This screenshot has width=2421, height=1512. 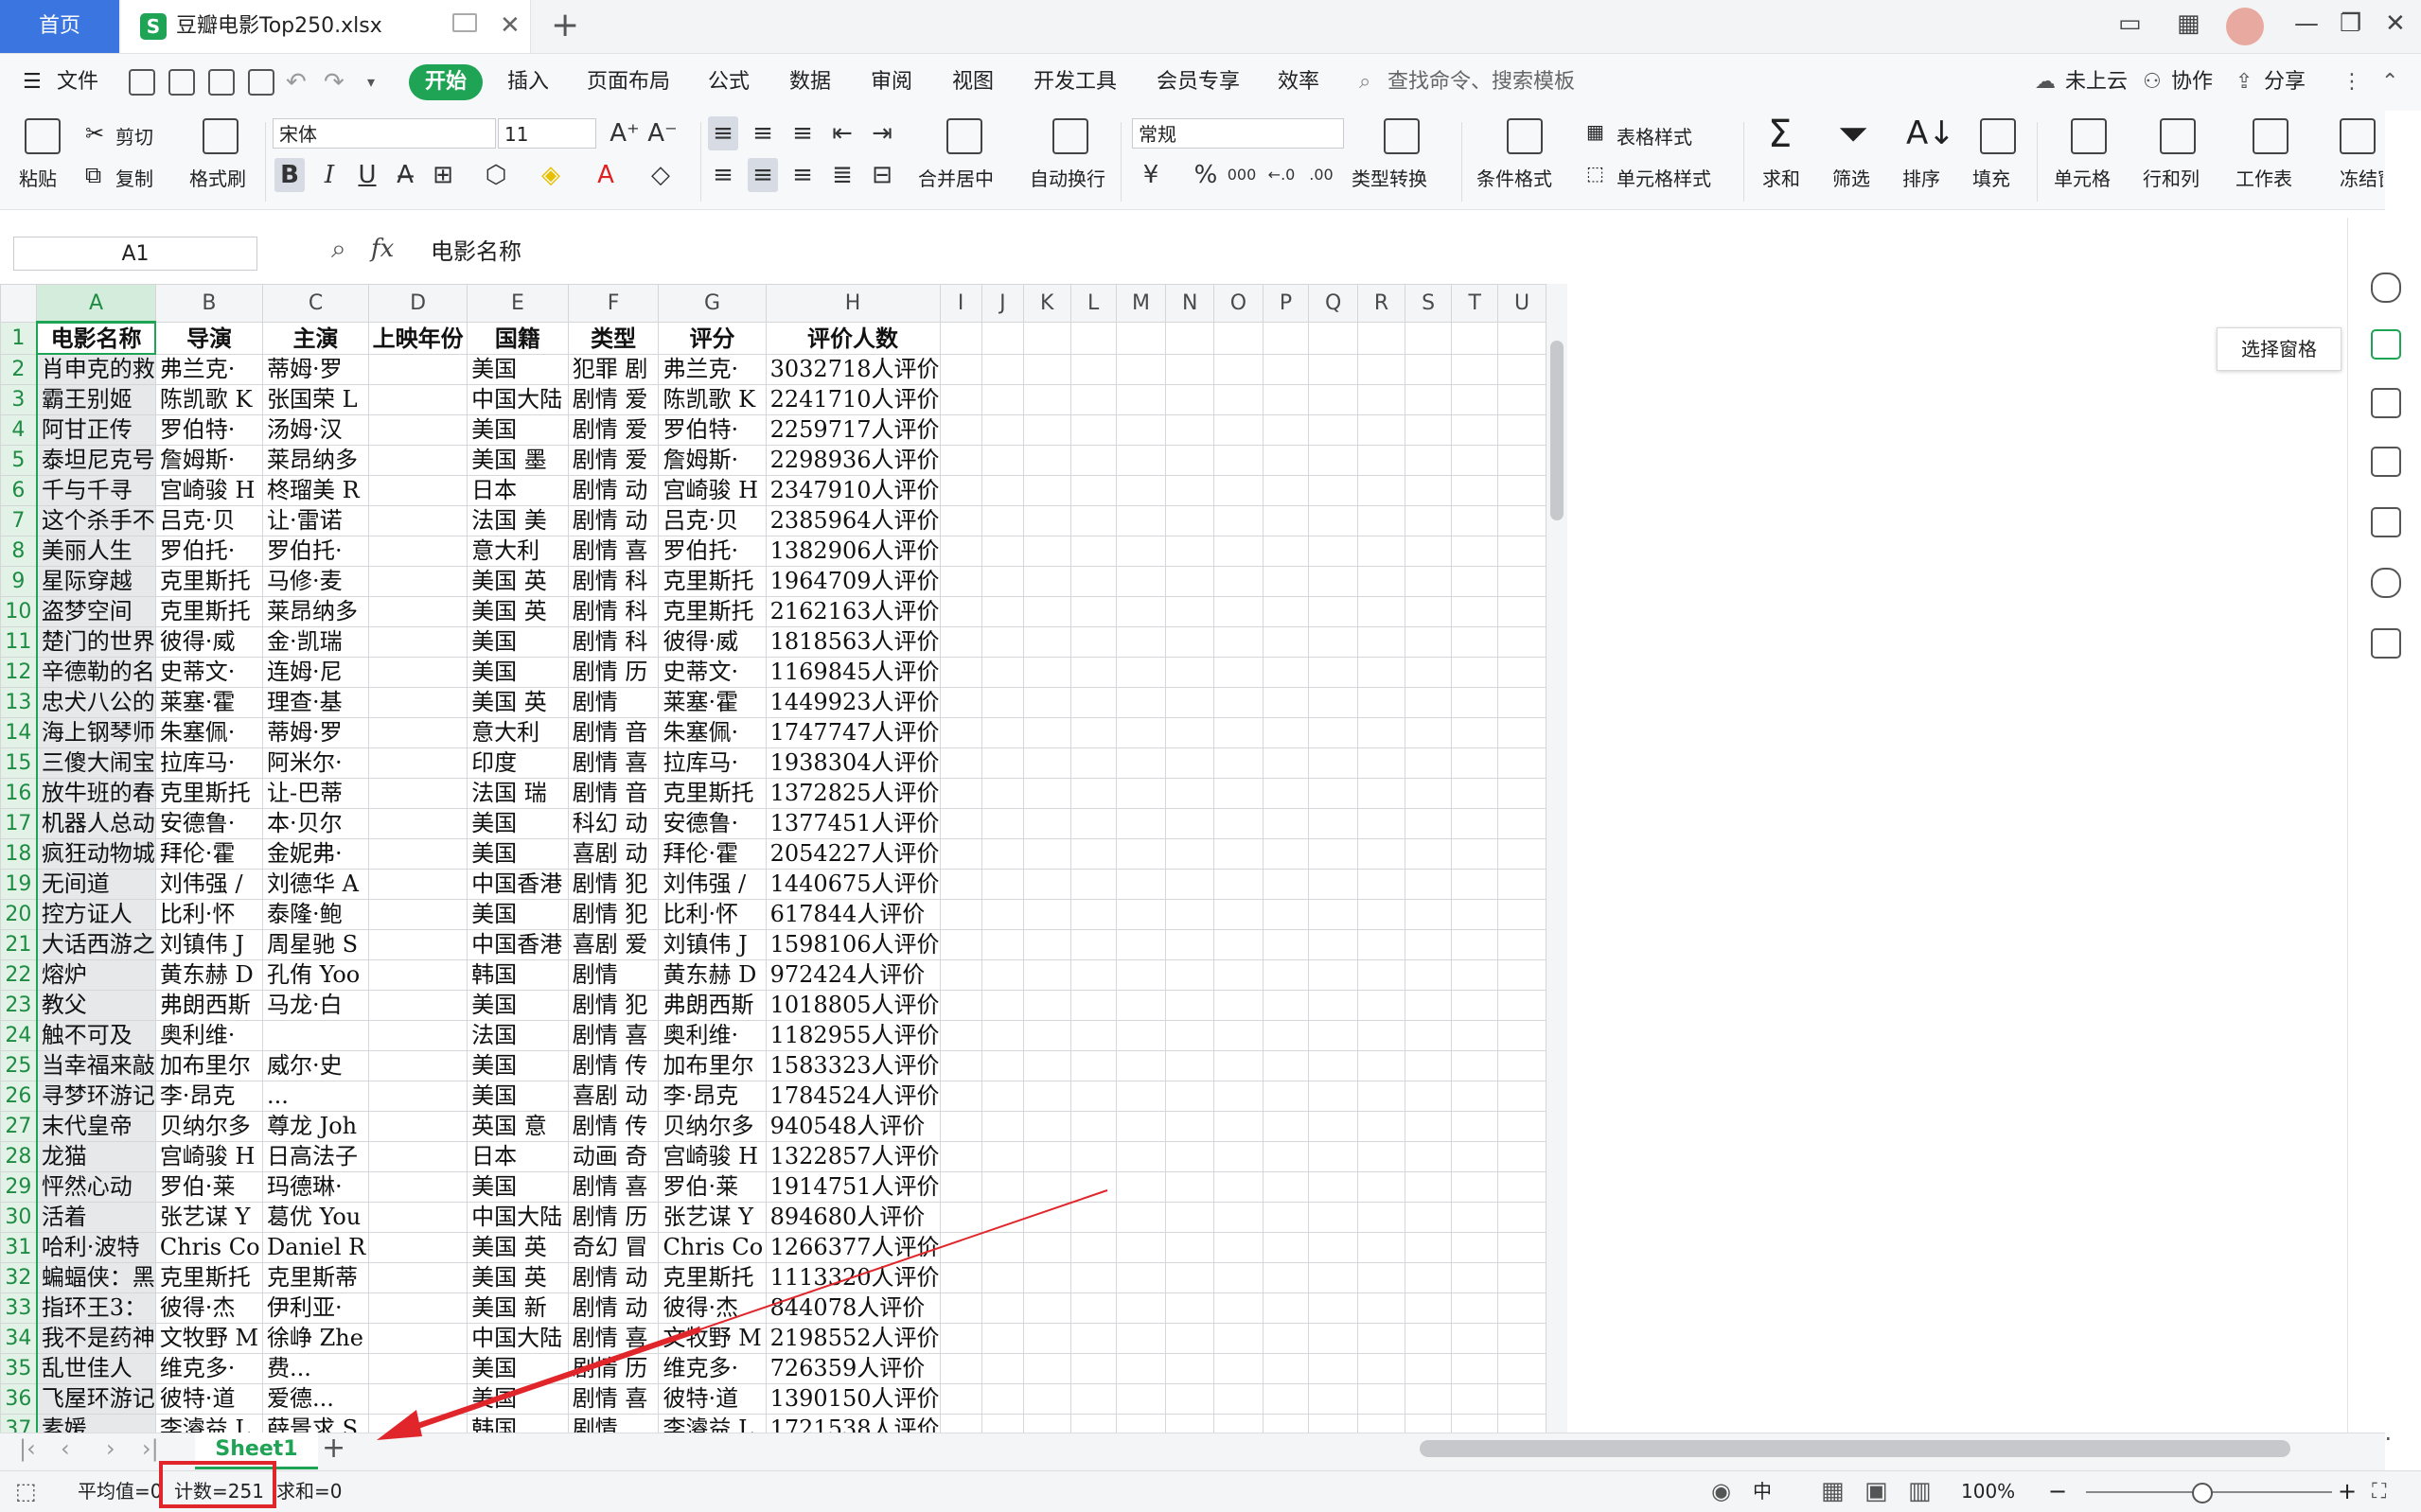 What do you see at coordinates (613, 1368) in the screenshot?
I see `cell: 剧情 历` at bounding box center [613, 1368].